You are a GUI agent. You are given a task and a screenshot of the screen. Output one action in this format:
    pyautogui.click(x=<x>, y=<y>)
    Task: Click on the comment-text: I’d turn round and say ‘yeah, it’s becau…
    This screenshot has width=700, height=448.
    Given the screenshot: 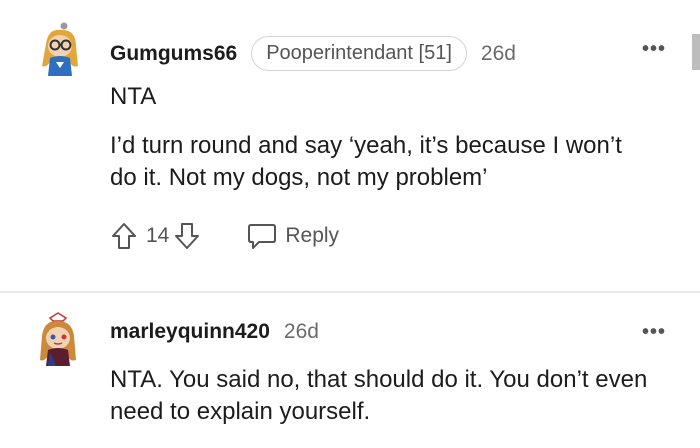 What is the action you would take?
    pyautogui.click(x=366, y=161)
    